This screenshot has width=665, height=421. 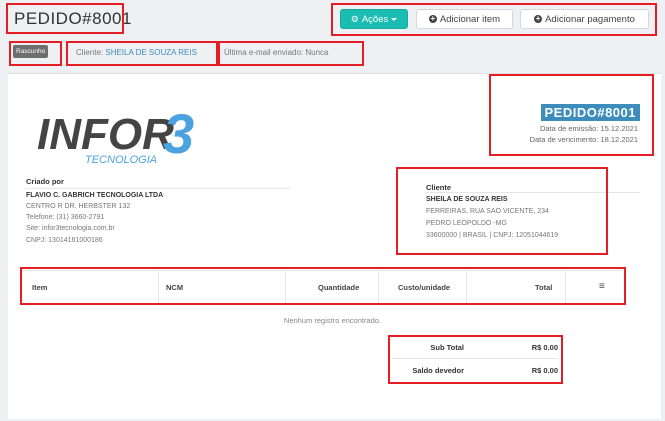 I want to click on company-cnpj: CNPJ: 13014161000186, so click(x=64, y=240).